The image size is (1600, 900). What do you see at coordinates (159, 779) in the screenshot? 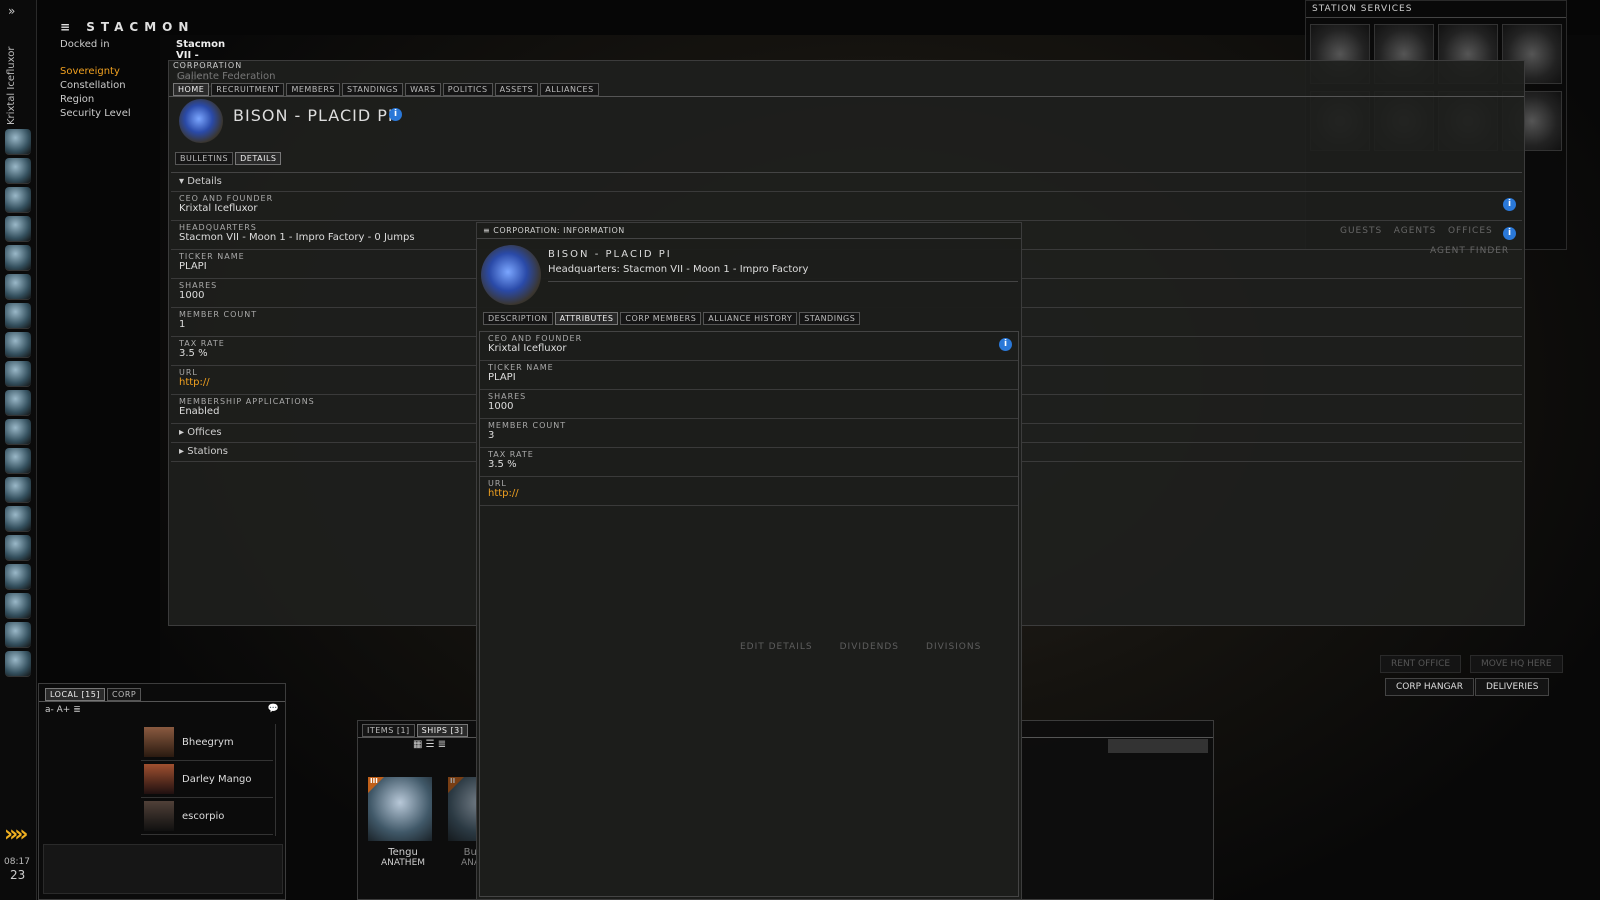
I see `avatar` at bounding box center [159, 779].